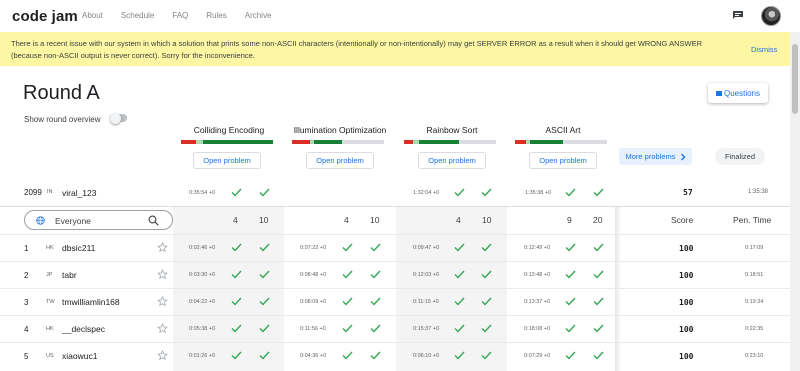 This screenshot has height=371, width=800. Describe the element at coordinates (313, 275) in the screenshot. I see `solve-time: 0:08:48 +0` at that location.